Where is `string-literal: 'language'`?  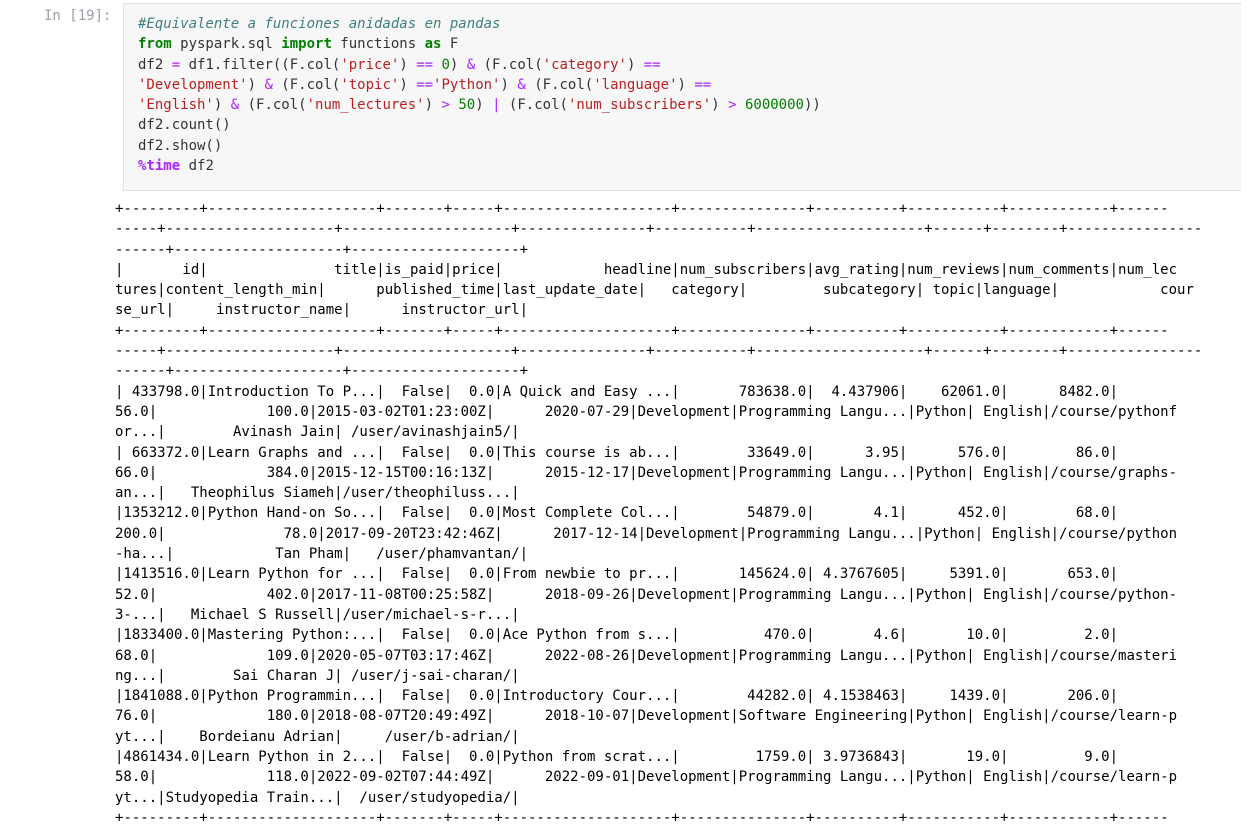 string-literal: 'language' is located at coordinates (635, 84).